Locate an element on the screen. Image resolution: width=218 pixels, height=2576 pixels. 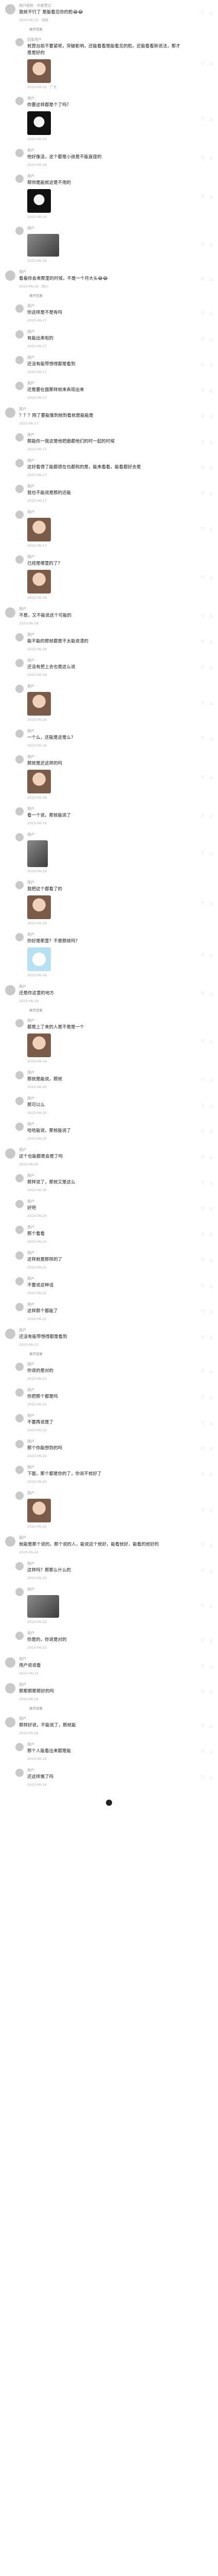
reply-item: 用户 好吧 2023-06-20 ♡ ♡ is located at coordinates (109, 1209).